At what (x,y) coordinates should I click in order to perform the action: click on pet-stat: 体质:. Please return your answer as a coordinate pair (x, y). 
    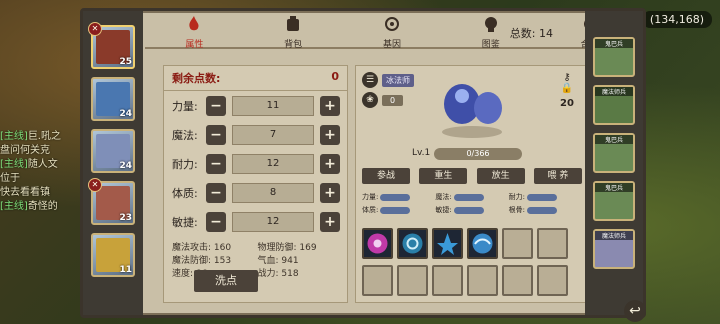
    Looking at the image, I should click on (398, 210).